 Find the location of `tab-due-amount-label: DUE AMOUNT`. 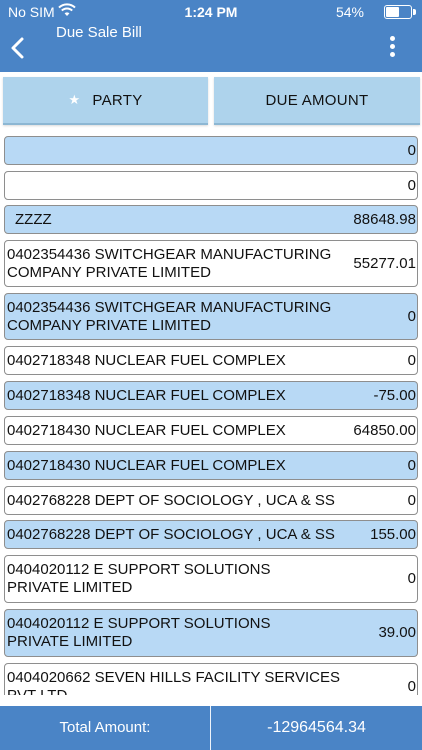

tab-due-amount-label: DUE AMOUNT is located at coordinates (317, 100).